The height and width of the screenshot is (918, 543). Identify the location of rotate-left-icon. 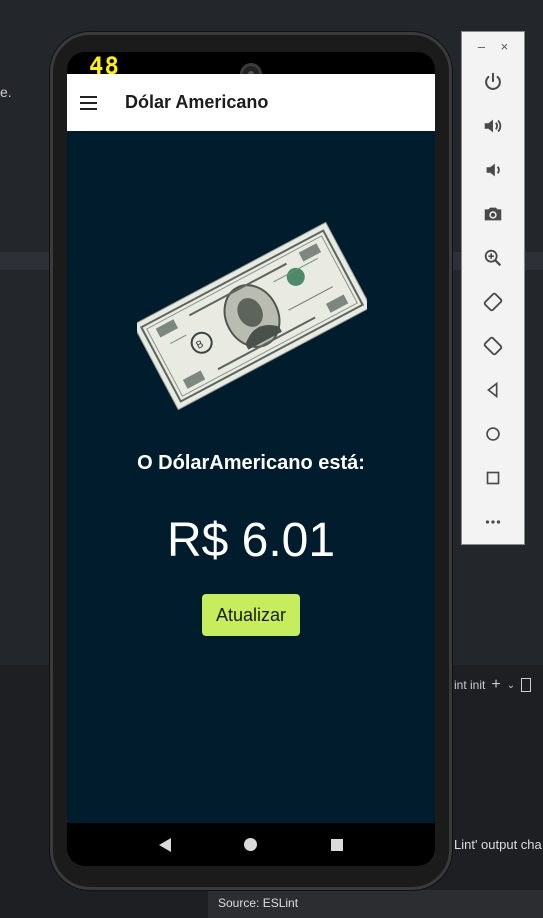
(493, 302).